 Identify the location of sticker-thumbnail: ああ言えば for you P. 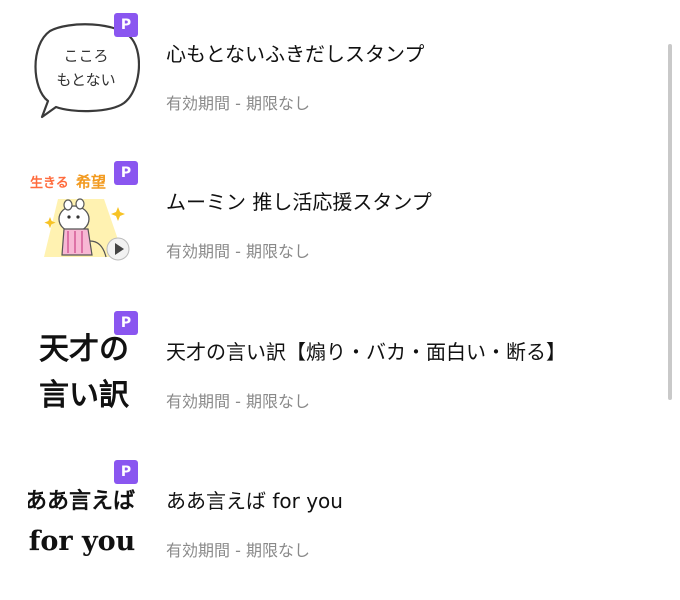
(84, 516).